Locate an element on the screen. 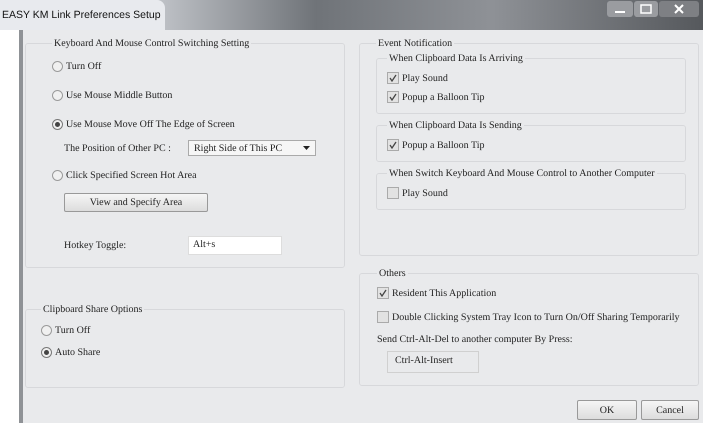 The image size is (703, 423). minimize-icon is located at coordinates (620, 9).